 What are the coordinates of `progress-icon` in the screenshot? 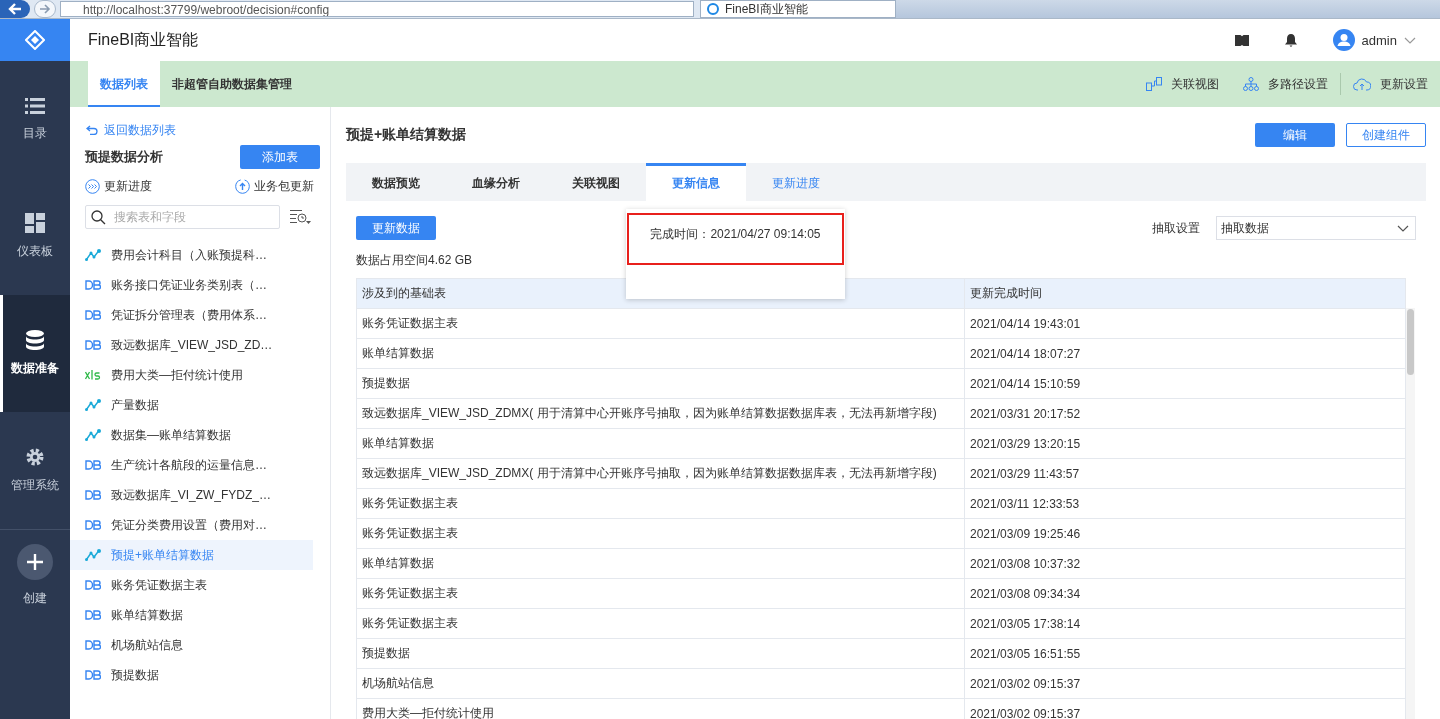 It's located at (92, 186).